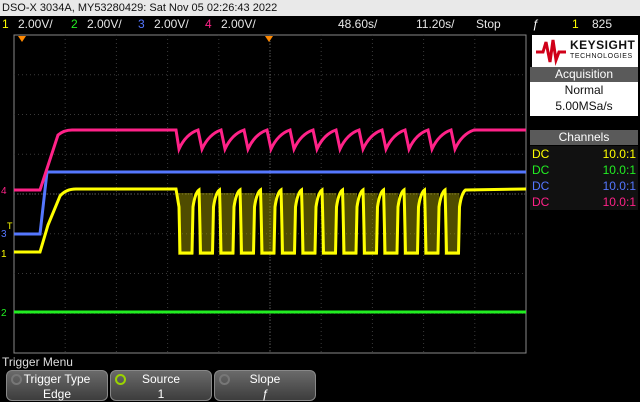 Image resolution: width=640 pixels, height=402 pixels. Describe the element at coordinates (104, 24) in the screenshot. I see `ch2-scale: 2.00V/` at that location.